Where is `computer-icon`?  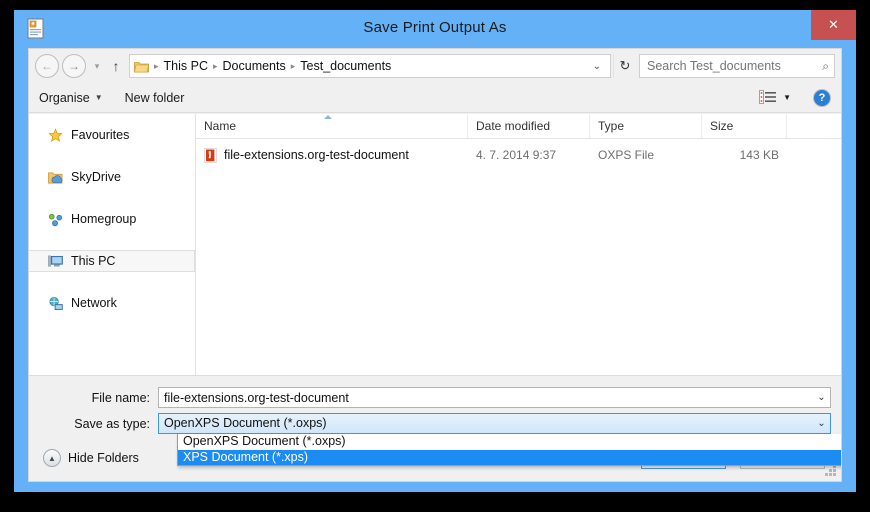 computer-icon is located at coordinates (55, 261).